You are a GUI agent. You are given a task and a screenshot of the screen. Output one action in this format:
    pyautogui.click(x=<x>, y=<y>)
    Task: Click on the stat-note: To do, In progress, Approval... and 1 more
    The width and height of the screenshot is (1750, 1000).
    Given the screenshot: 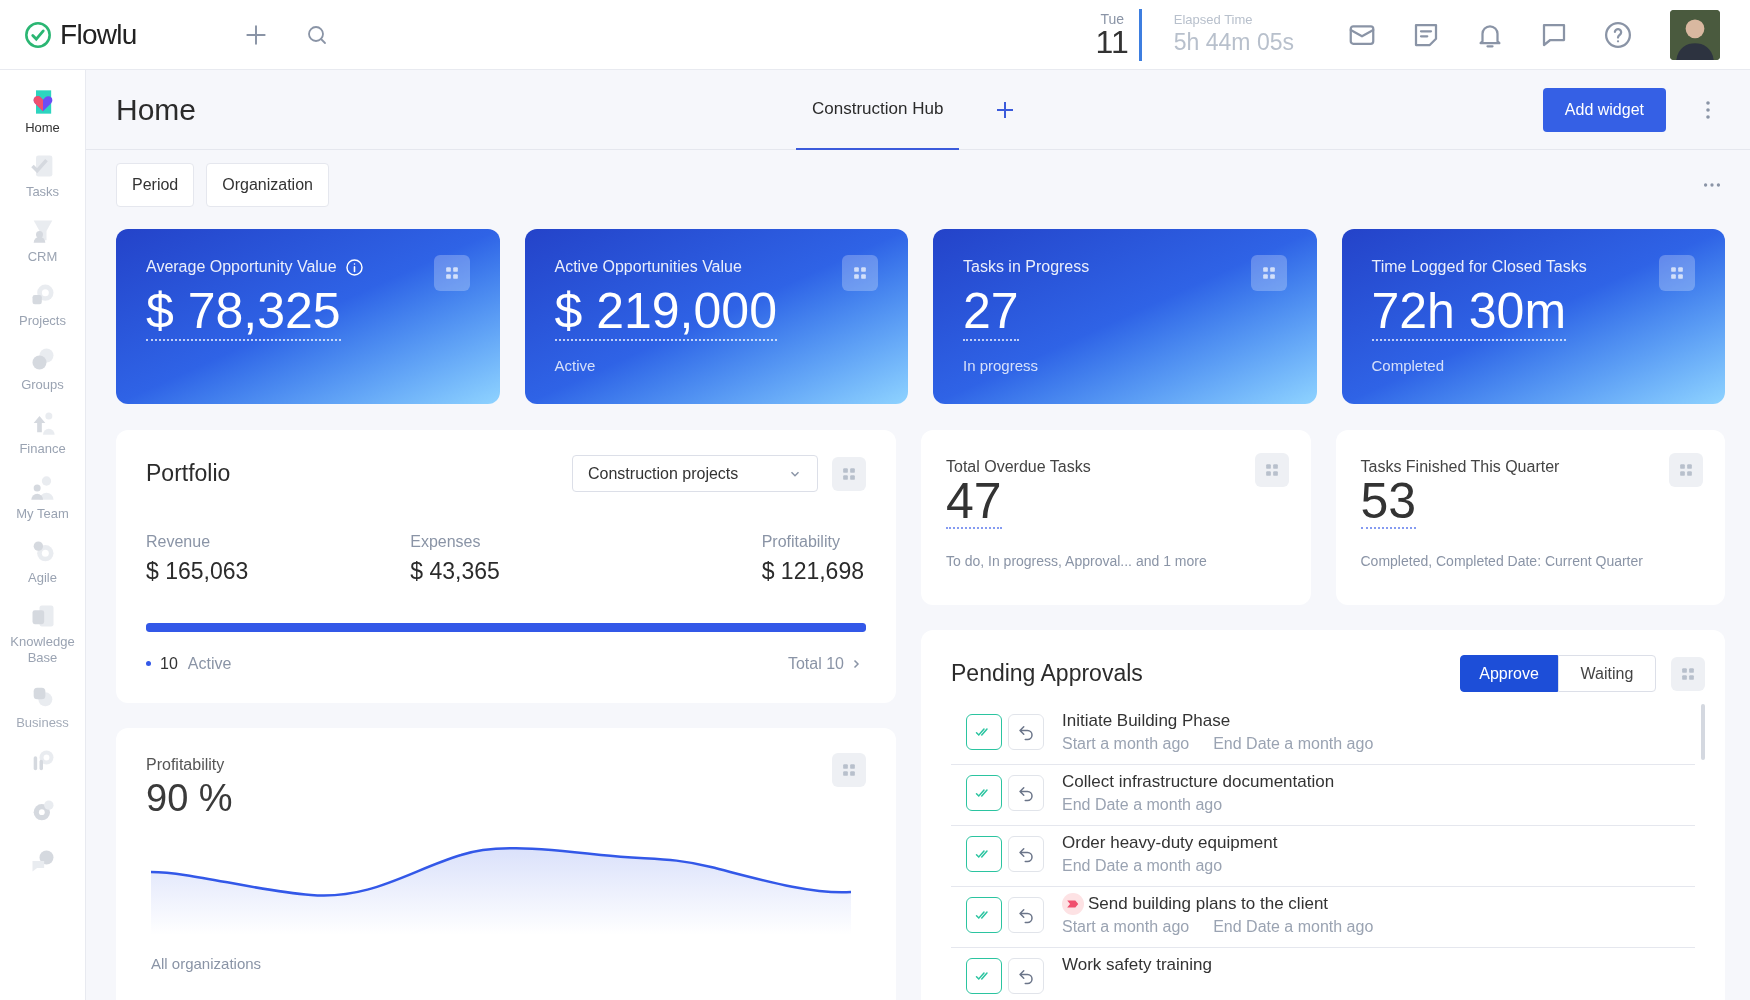 What is the action you would take?
    pyautogui.click(x=1077, y=561)
    